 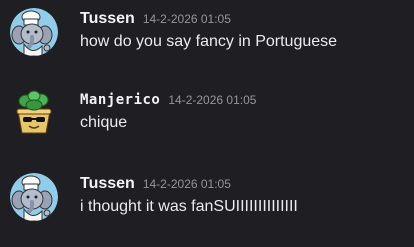 What do you see at coordinates (189, 206) in the screenshot?
I see `message-text: i thought it was fanSUIIIIIIIIIIIIII` at bounding box center [189, 206].